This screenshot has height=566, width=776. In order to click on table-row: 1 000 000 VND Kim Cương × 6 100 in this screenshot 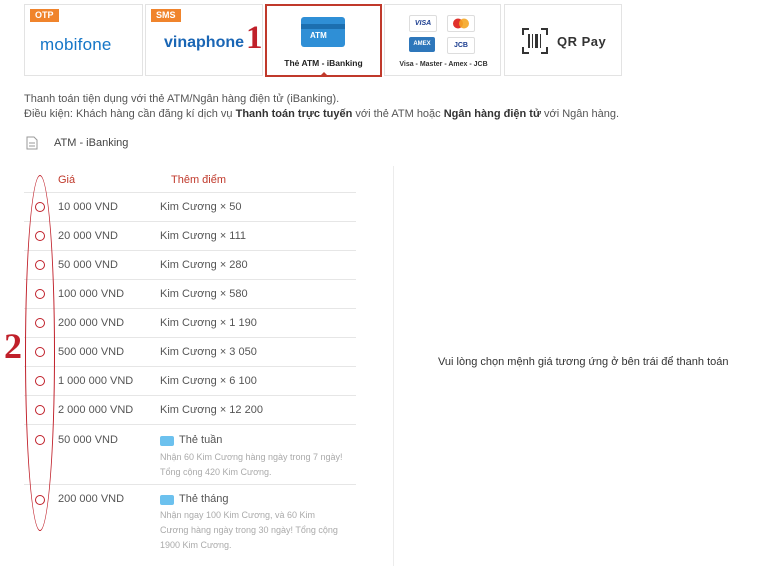, I will do `click(190, 381)`.